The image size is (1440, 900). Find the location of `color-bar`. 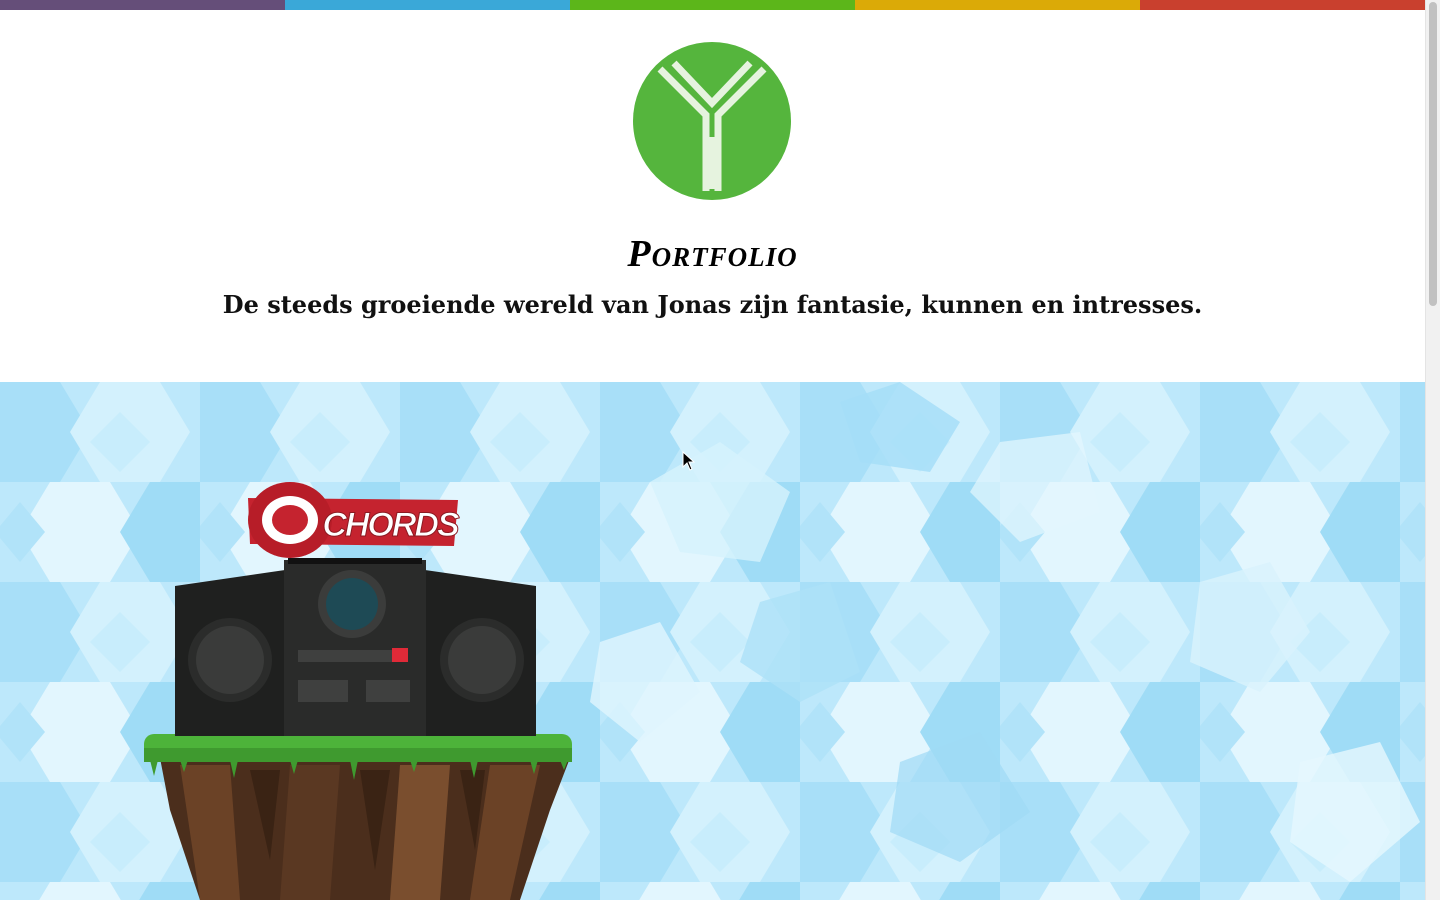

color-bar is located at coordinates (712, 5).